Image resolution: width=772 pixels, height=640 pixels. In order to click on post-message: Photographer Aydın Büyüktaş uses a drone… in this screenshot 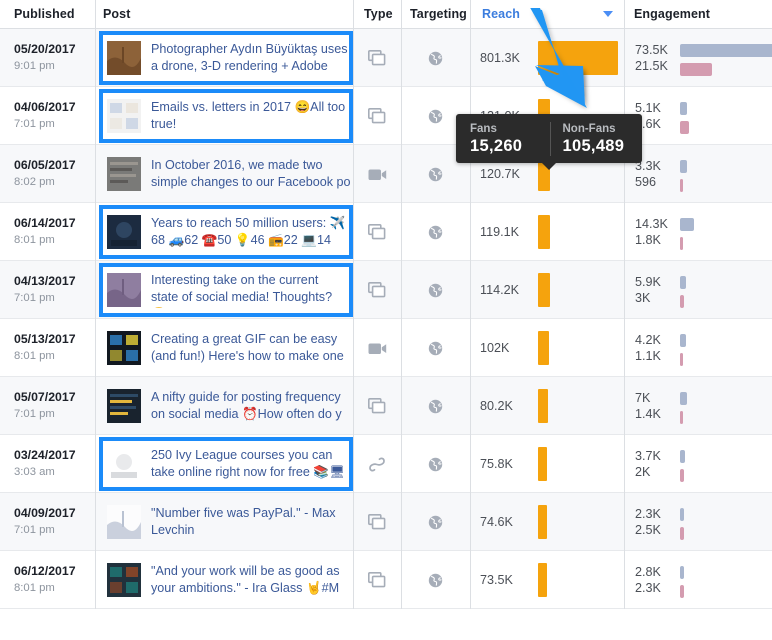, I will do `click(250, 58)`.